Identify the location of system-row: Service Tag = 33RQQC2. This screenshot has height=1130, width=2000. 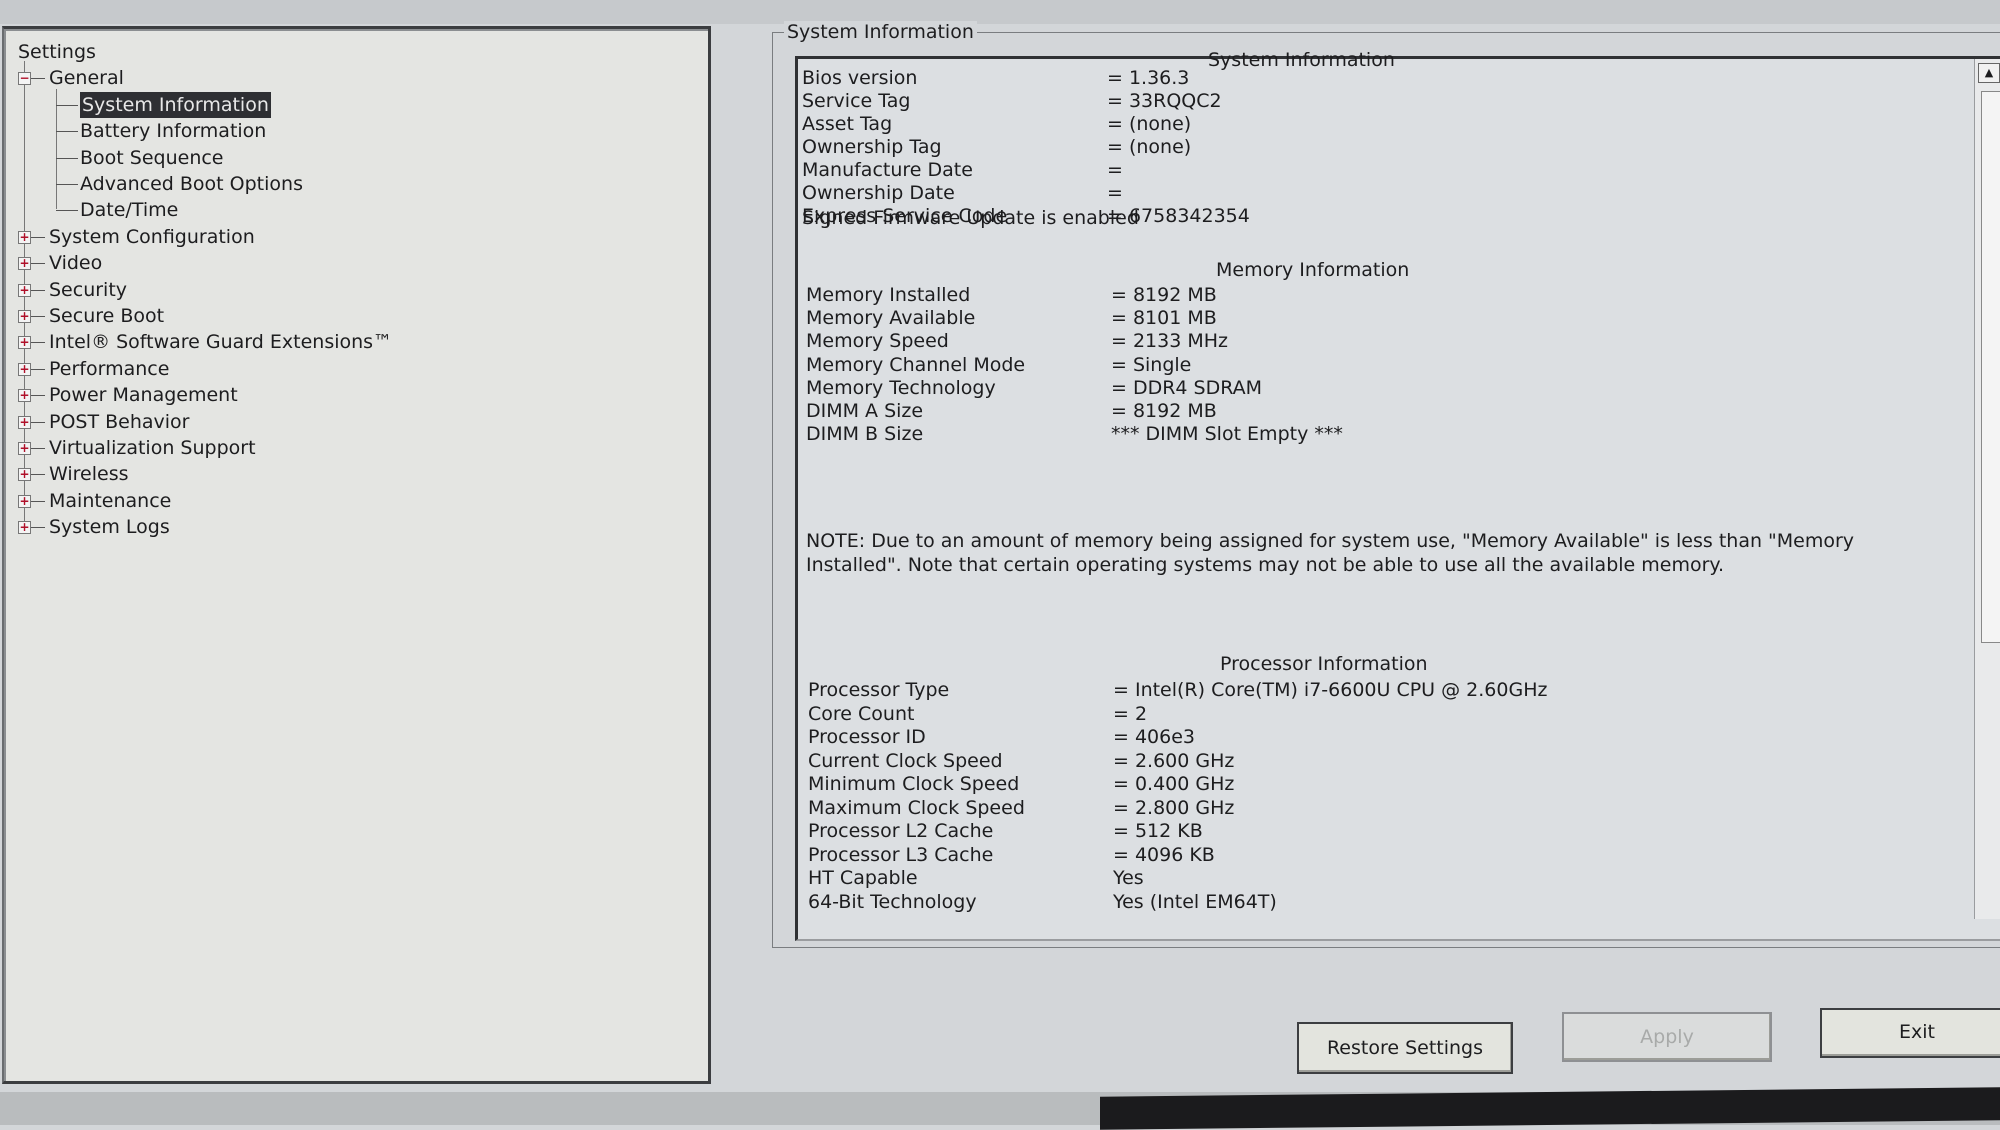
(1252, 101).